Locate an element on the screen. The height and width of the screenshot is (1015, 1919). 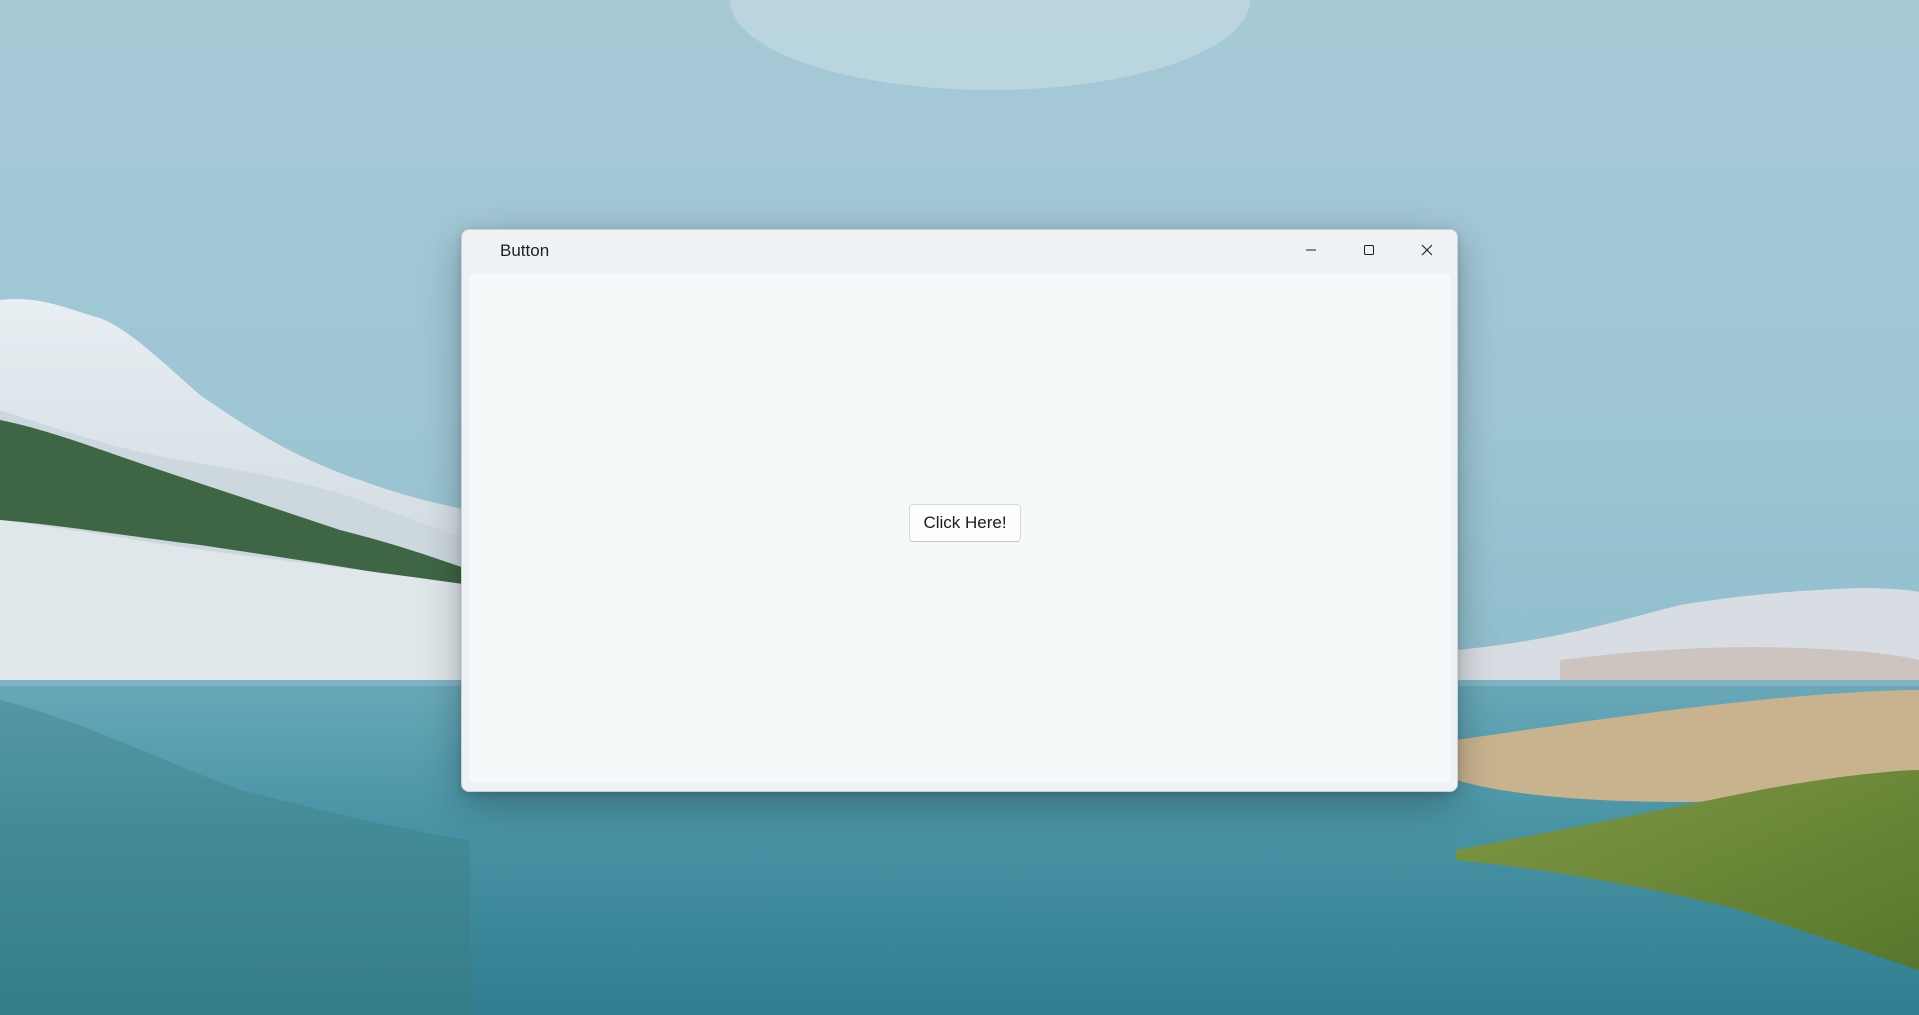
title-bar: Button is located at coordinates (959, 251).